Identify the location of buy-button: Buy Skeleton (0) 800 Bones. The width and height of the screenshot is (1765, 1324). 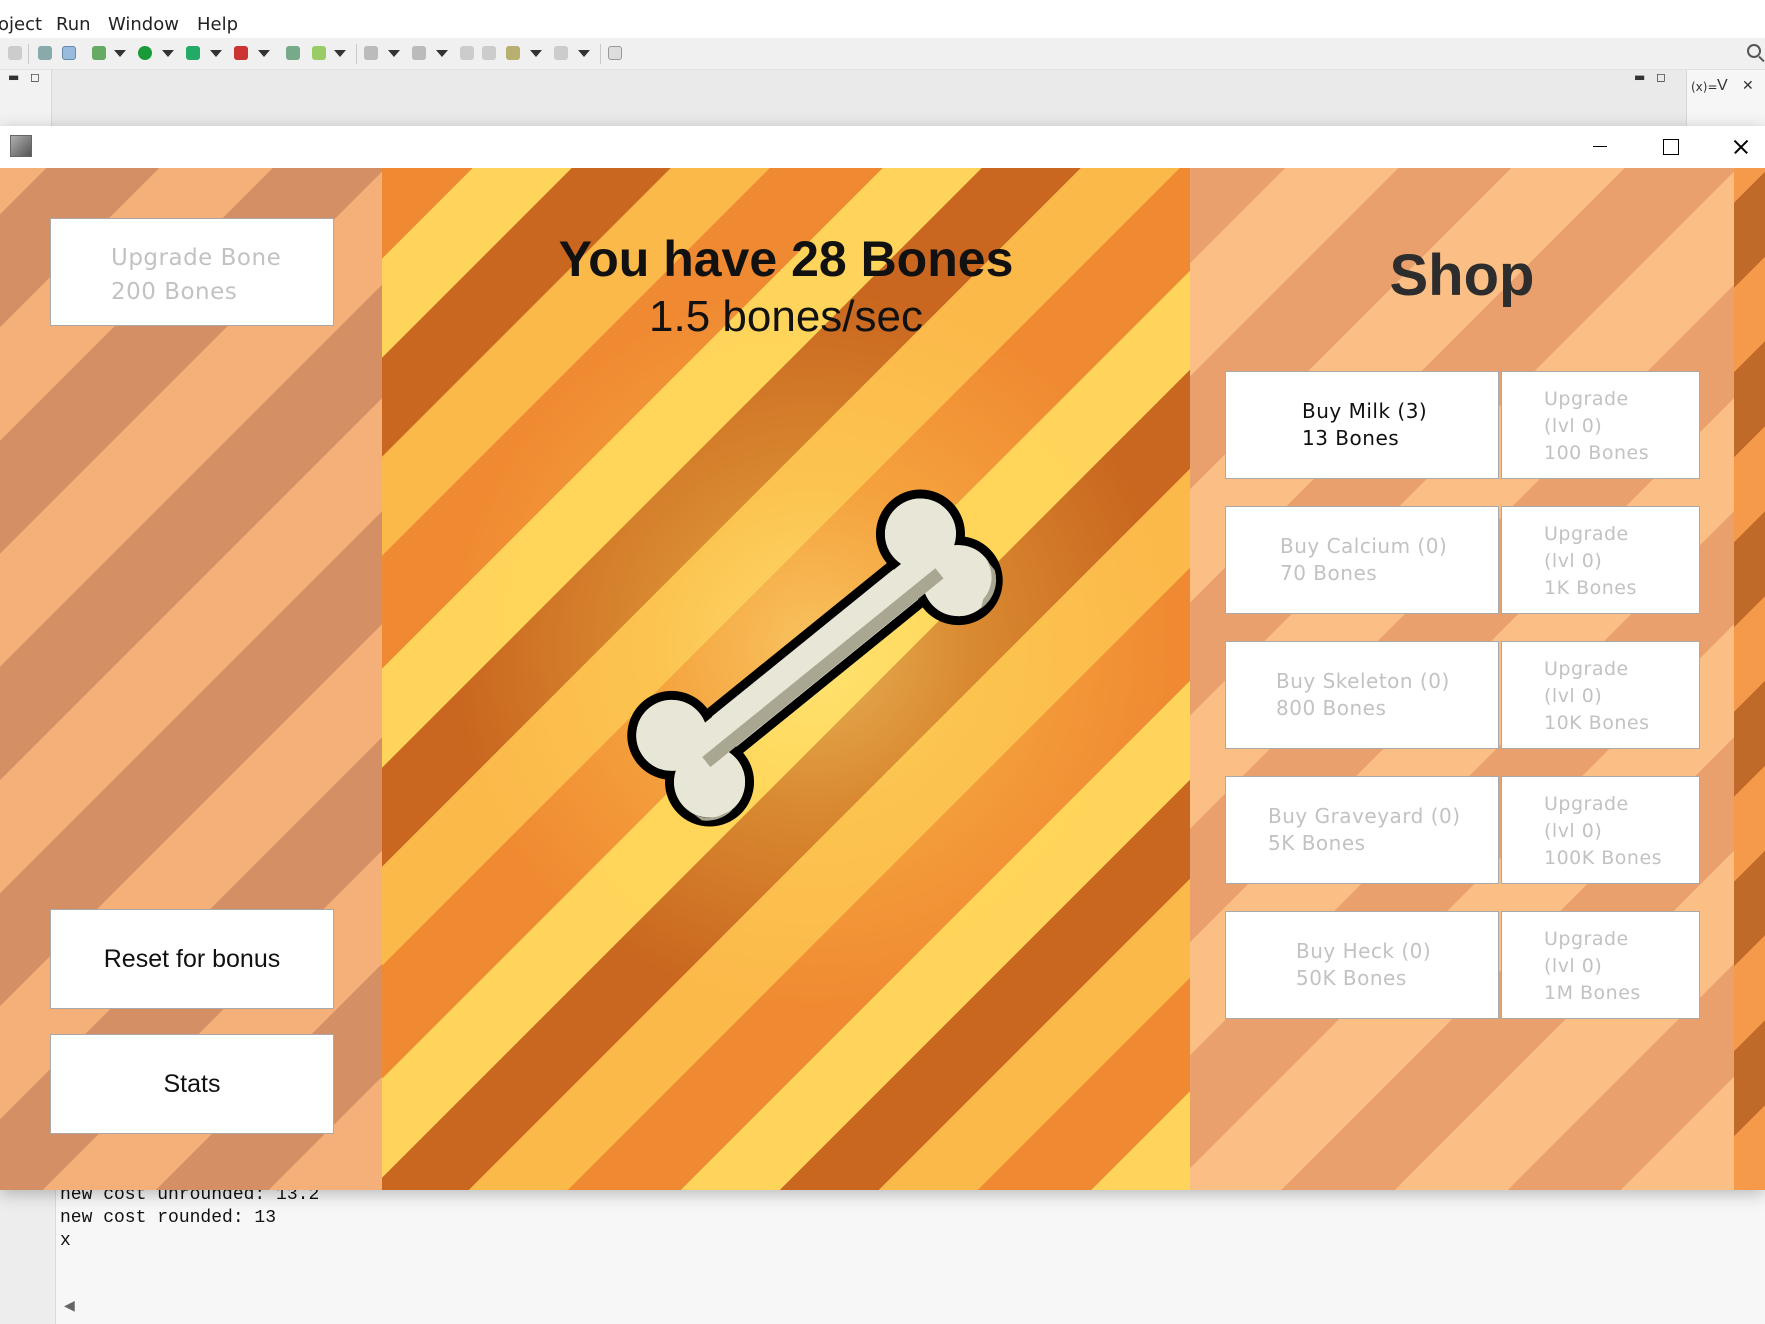
(1362, 695).